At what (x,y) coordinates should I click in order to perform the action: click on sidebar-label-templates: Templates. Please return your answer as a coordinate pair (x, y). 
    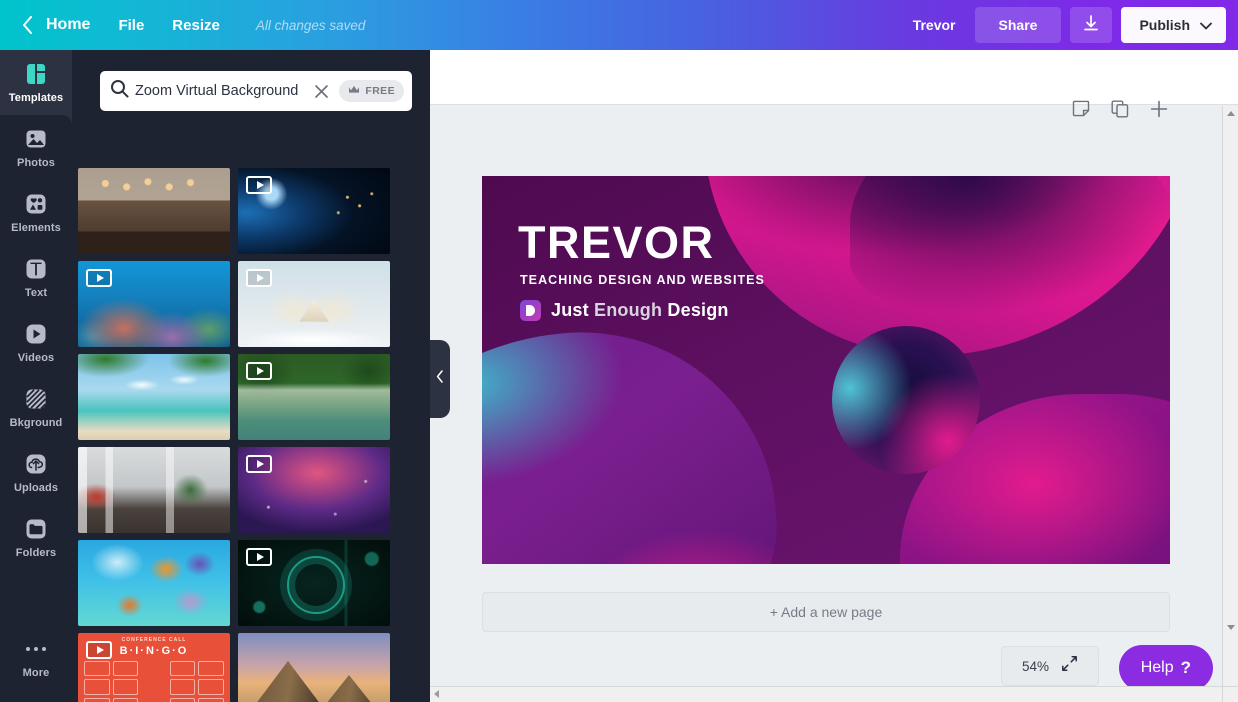
    Looking at the image, I should click on (36, 98).